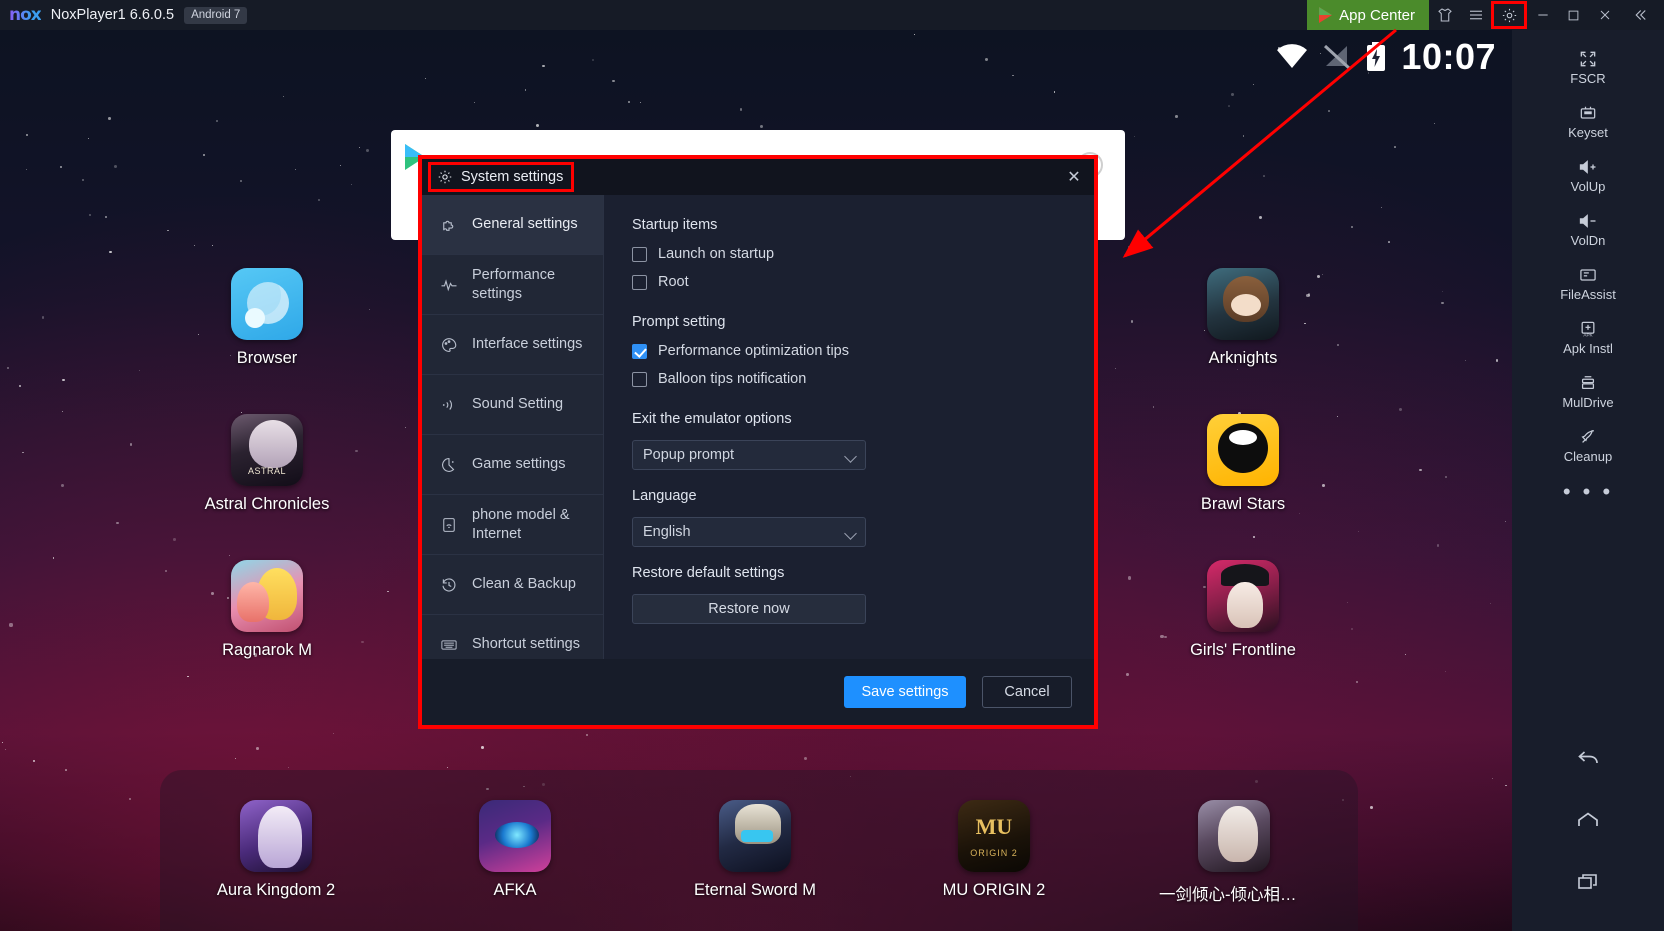 The width and height of the screenshot is (1664, 931). Describe the element at coordinates (1604, 15) in the screenshot. I see `close-button` at that location.